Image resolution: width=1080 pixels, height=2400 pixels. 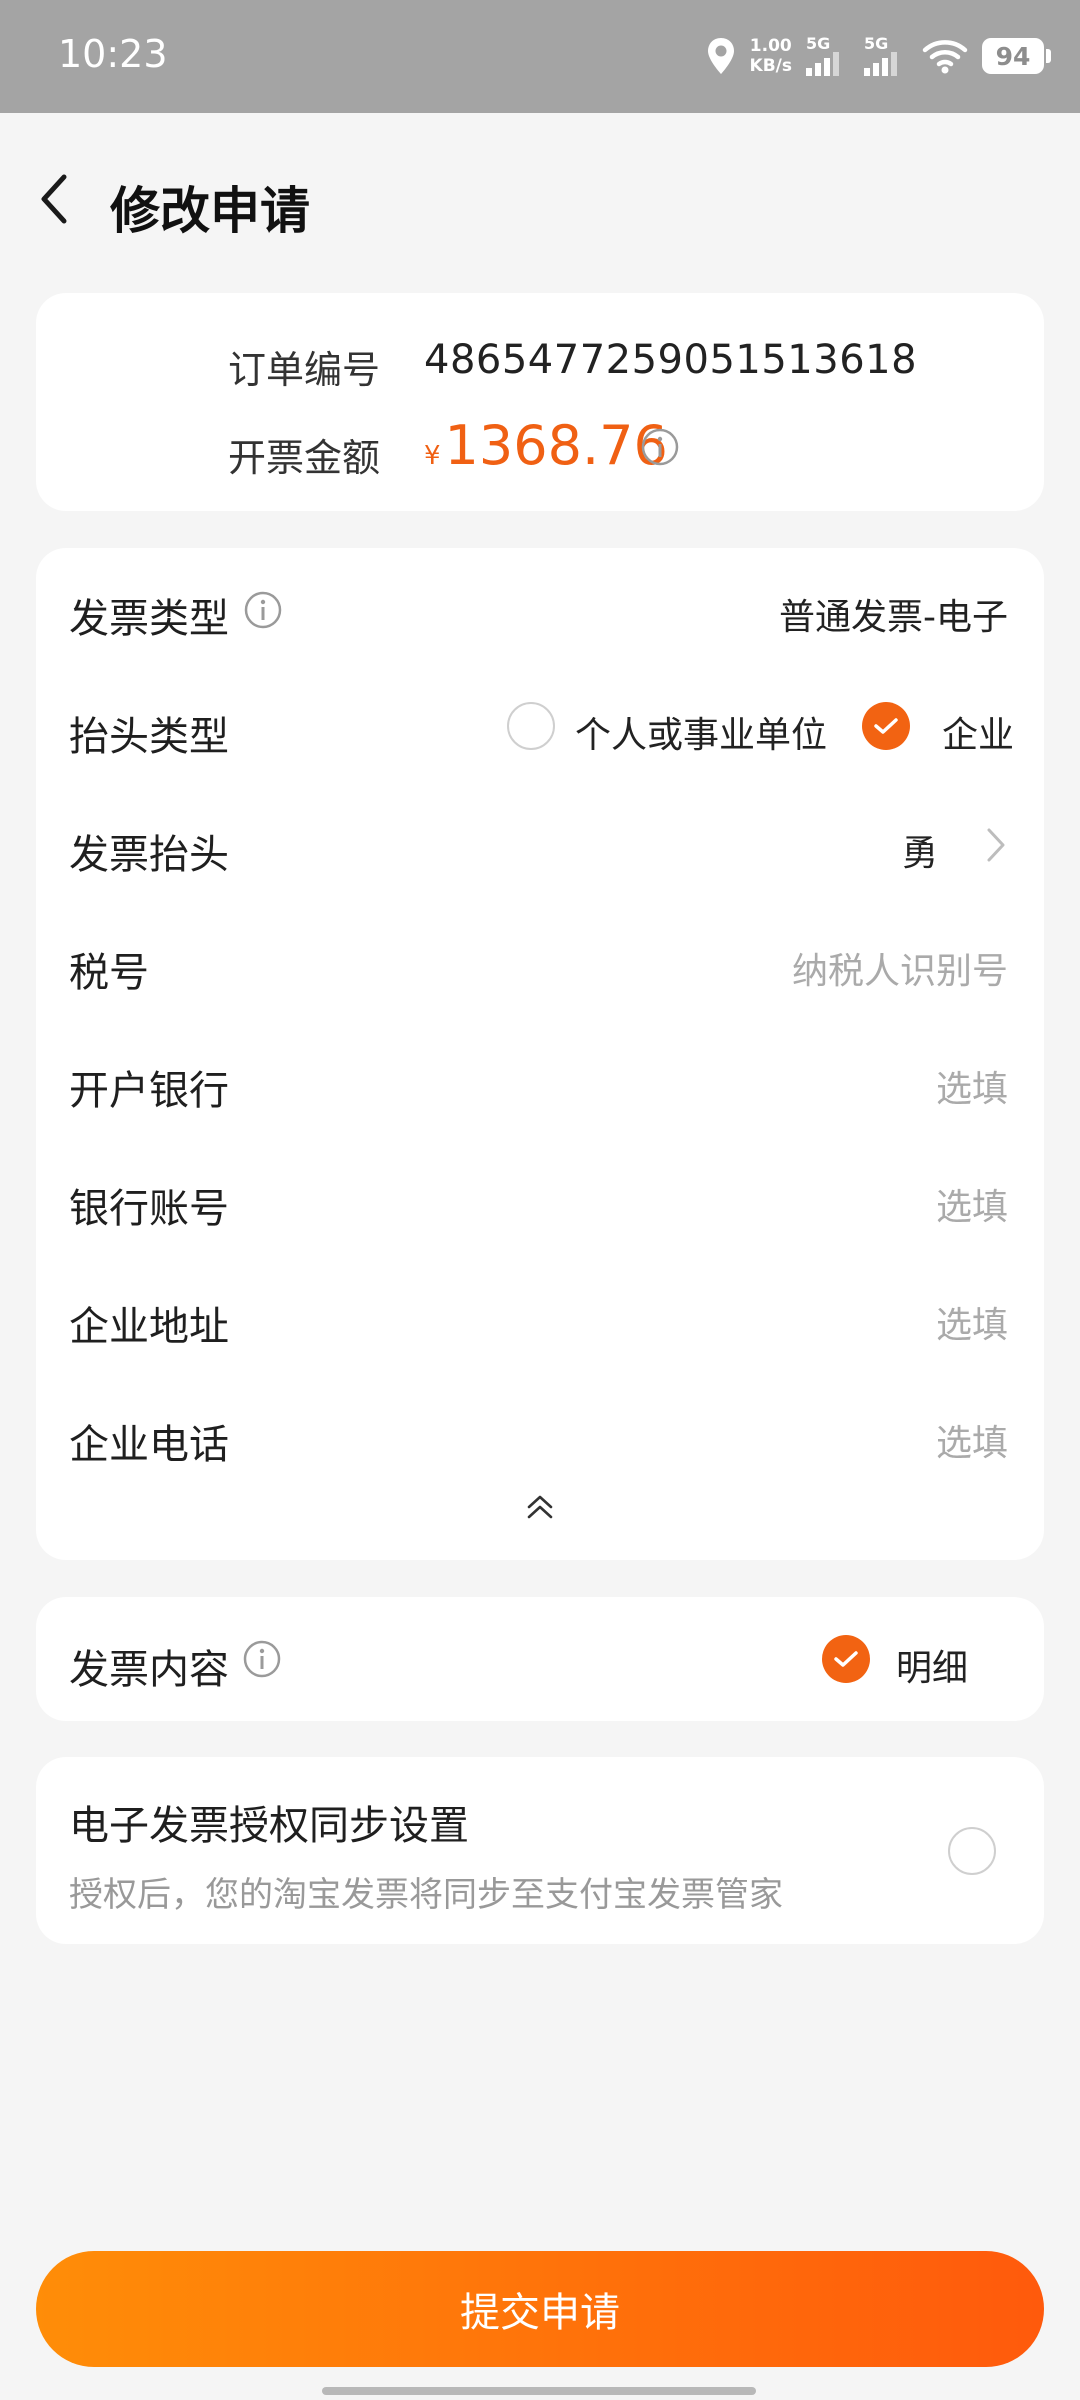 I want to click on option-enterprise-label: 企业, so click(x=978, y=732).